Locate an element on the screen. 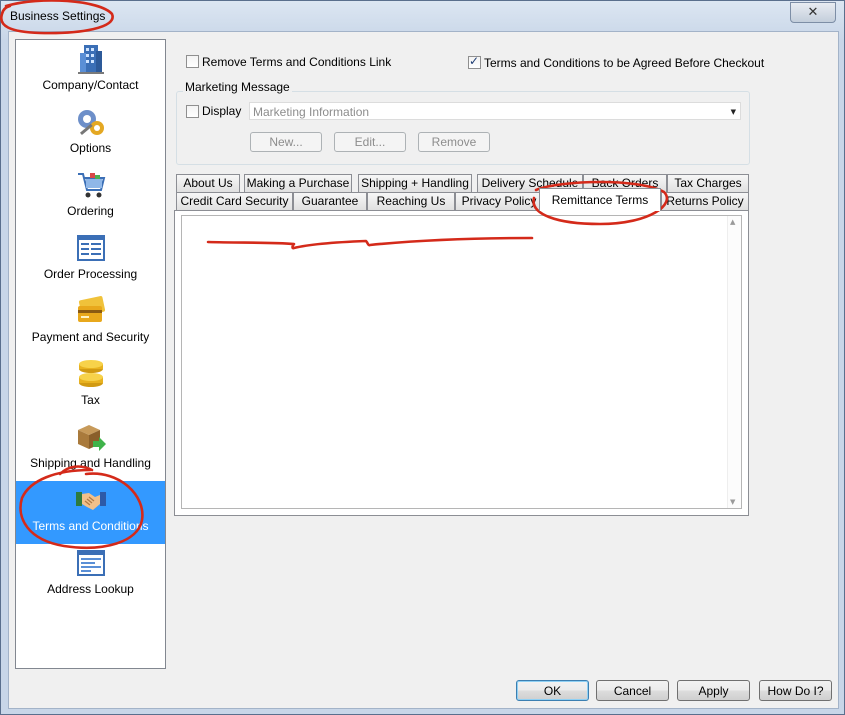 This screenshot has width=845, height=715. sidebar-item-label: Address Lookup is located at coordinates (90, 589).